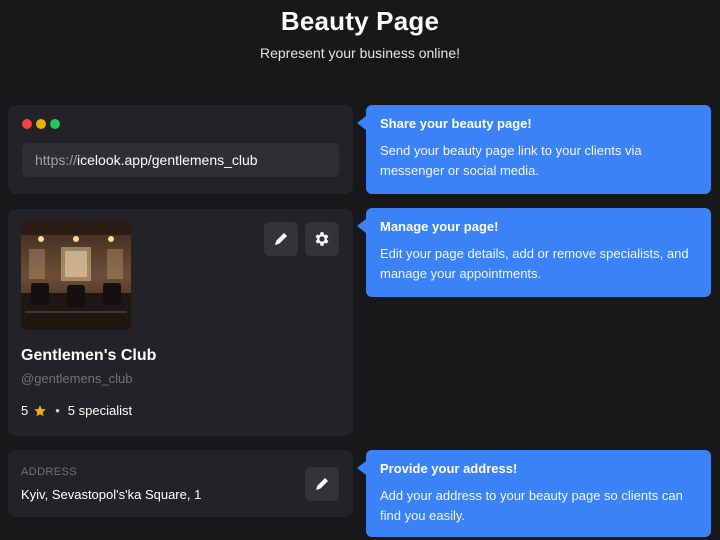  I want to click on url-preview-card: https://icelook.app/gentlemens_club, so click(180, 149).